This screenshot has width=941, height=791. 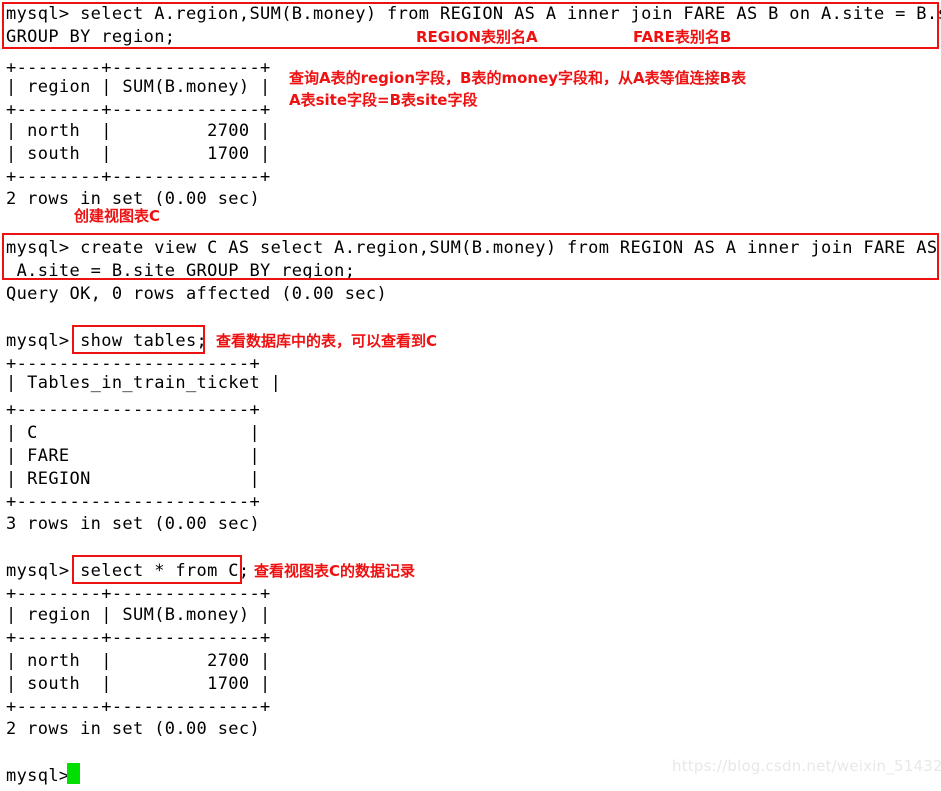 What do you see at coordinates (144, 383) in the screenshot?
I see `terminal-line: | Tables_in_train_ticket |` at bounding box center [144, 383].